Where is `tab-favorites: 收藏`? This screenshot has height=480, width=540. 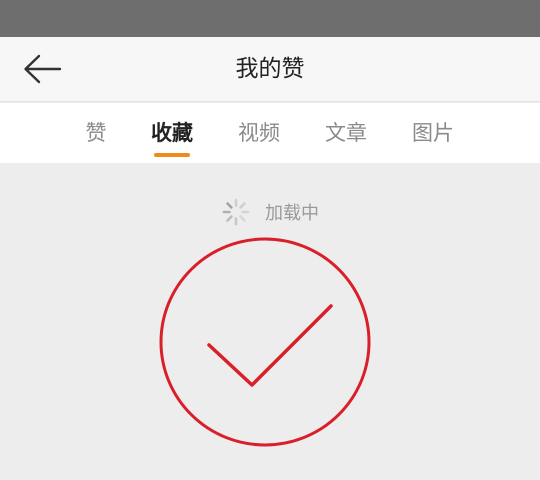
tab-favorites: 收藏 is located at coordinates (172, 133).